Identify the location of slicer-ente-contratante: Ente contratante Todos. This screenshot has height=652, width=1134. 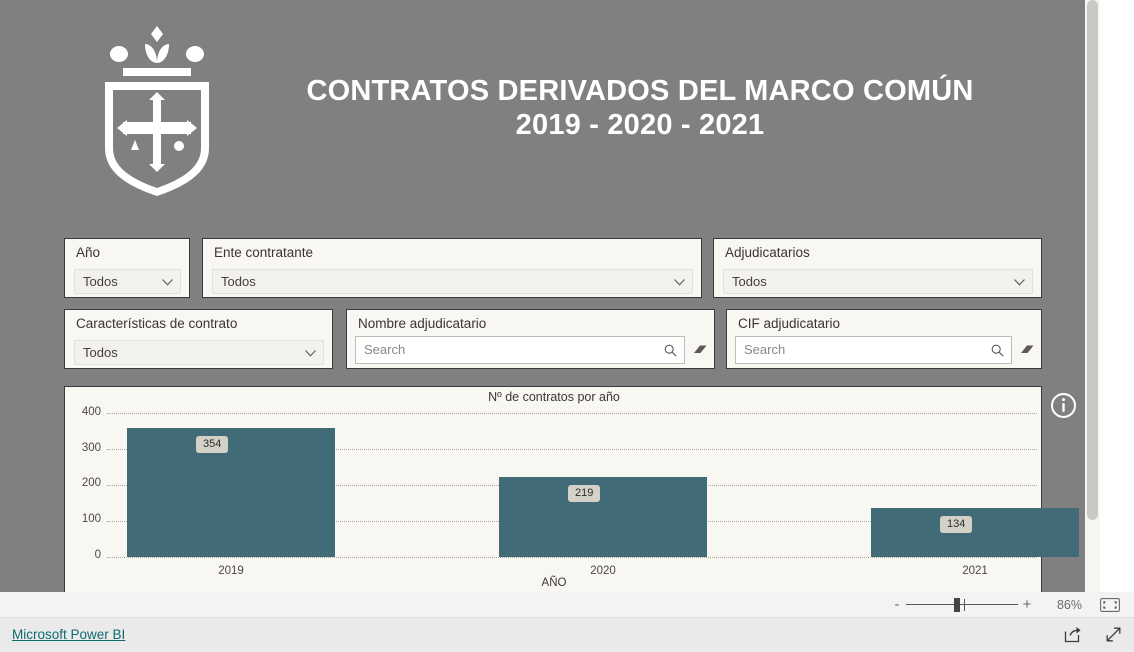
(452, 268).